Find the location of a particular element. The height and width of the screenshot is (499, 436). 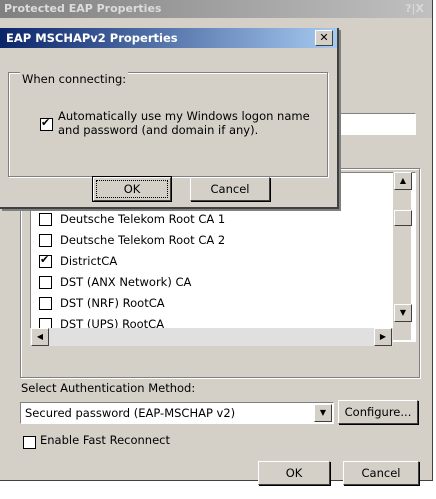

close-icon: ✕ is located at coordinates (324, 38).